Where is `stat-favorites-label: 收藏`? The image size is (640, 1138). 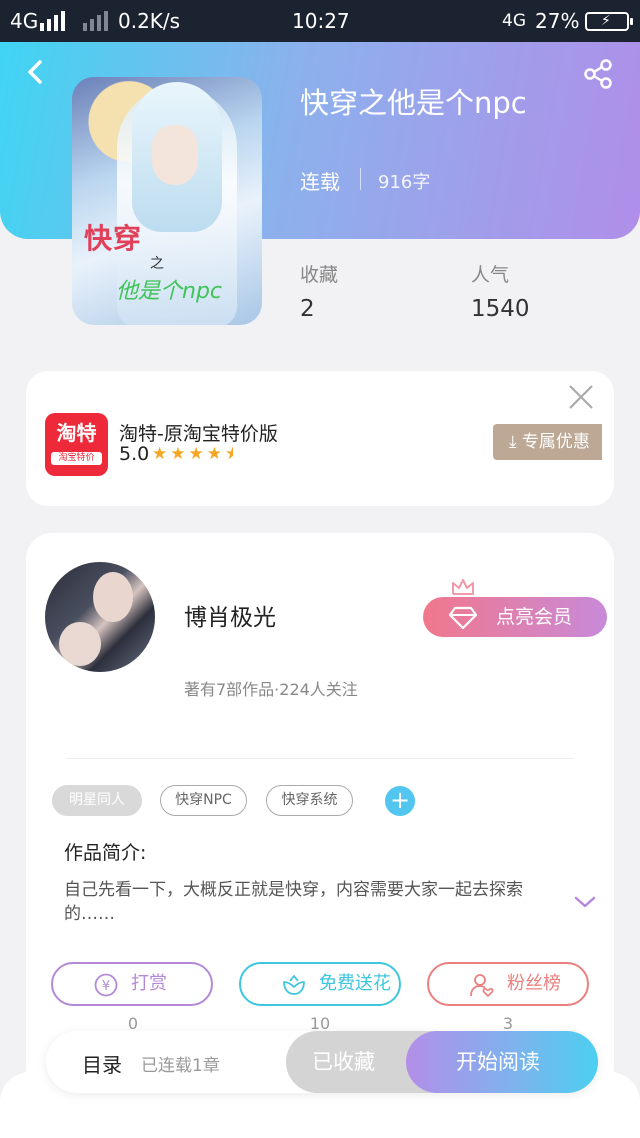 stat-favorites-label: 收藏 is located at coordinates (319, 275).